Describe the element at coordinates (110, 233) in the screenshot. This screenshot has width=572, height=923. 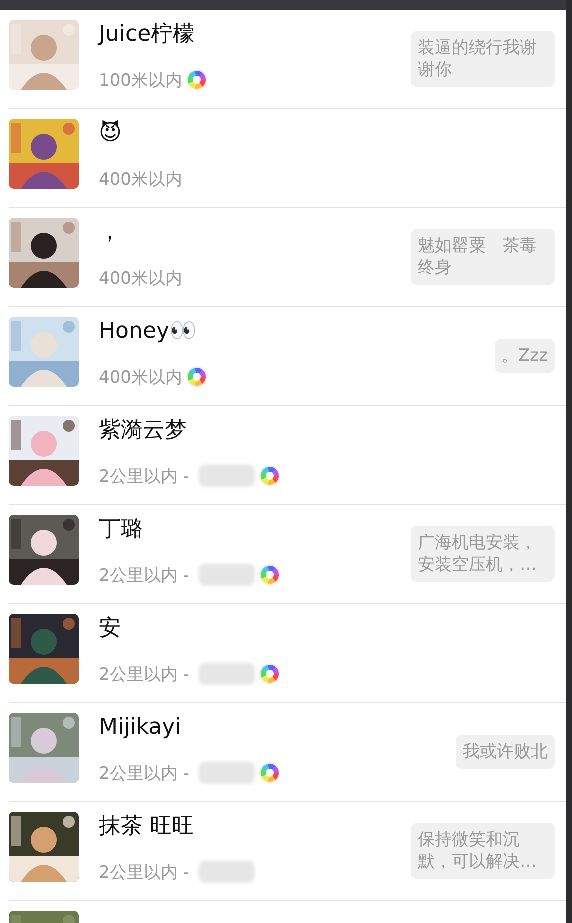
I see `person-name: ，` at that location.